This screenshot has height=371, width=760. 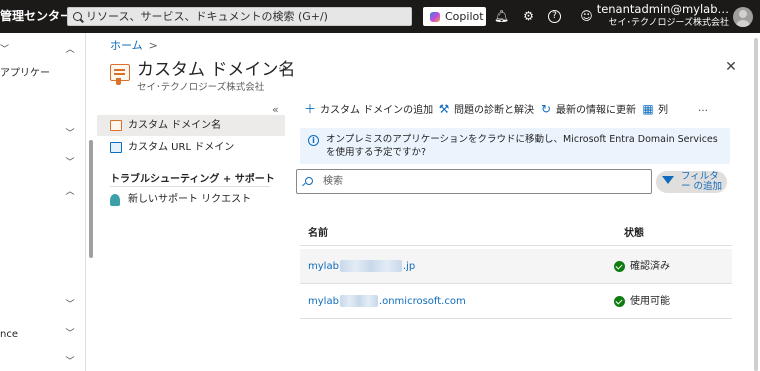 I want to click on table-header: 名前 状態, so click(x=516, y=234).